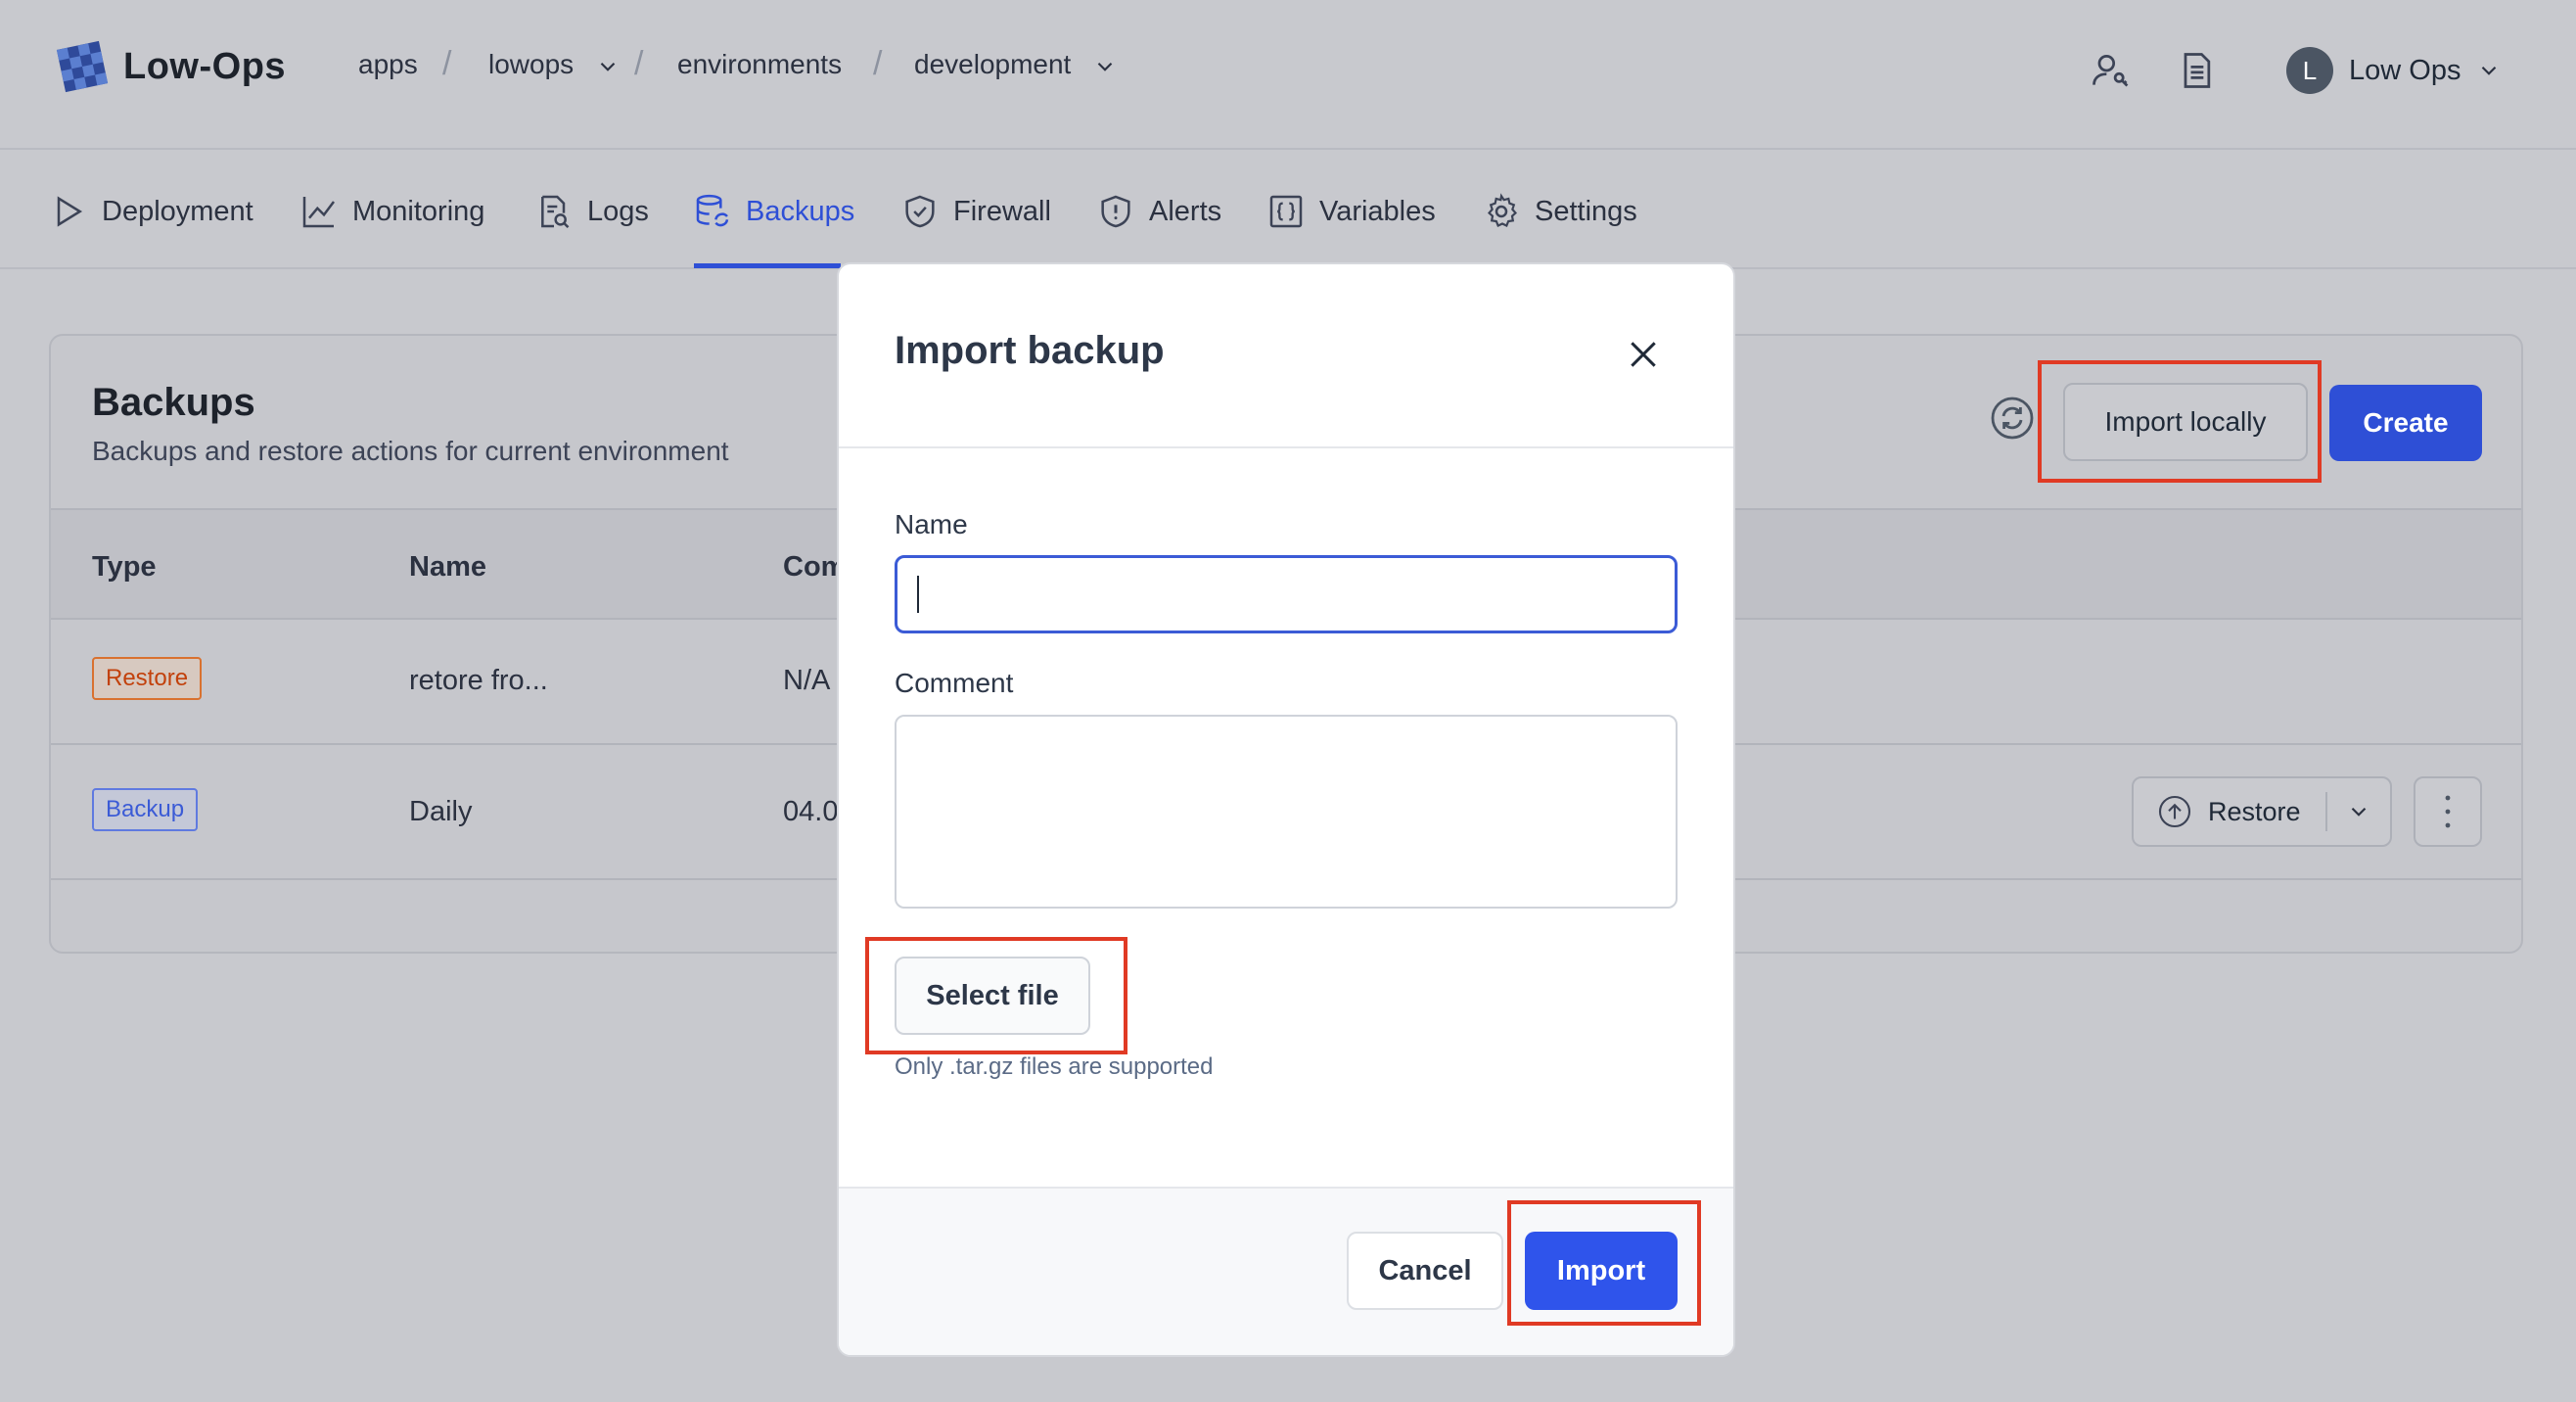 The width and height of the screenshot is (2576, 1402). Describe the element at coordinates (955, 683) in the screenshot. I see `comment-field-label: Comment` at that location.